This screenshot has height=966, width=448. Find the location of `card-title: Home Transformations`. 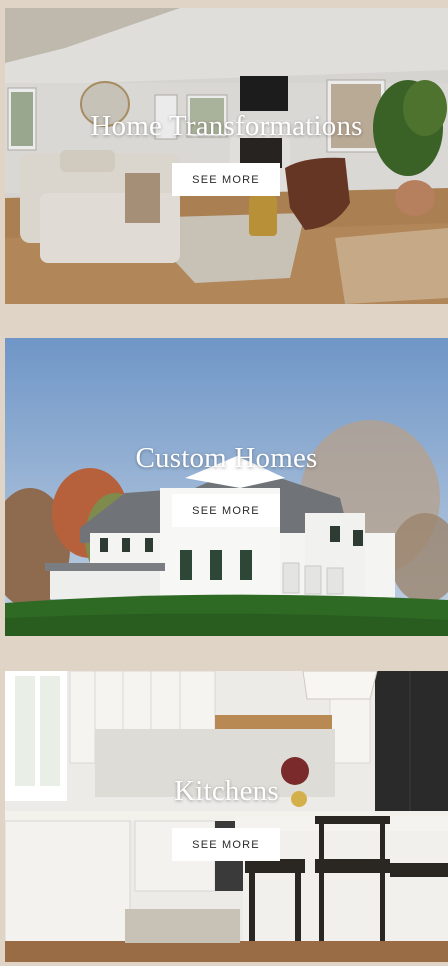

card-title: Home Transformations is located at coordinates (226, 126).